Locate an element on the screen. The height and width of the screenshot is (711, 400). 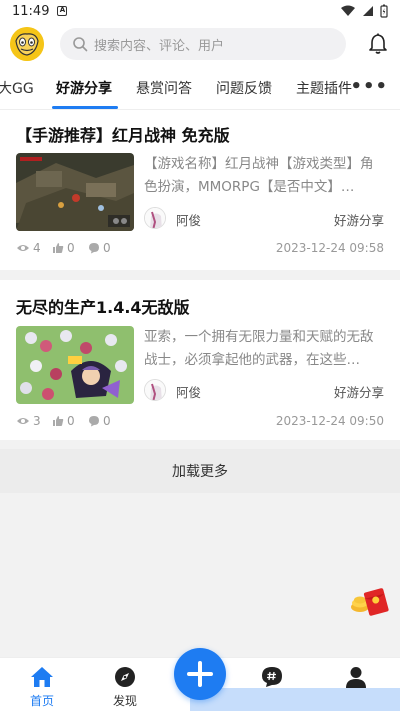
compass-icon is located at coordinates (125, 677).